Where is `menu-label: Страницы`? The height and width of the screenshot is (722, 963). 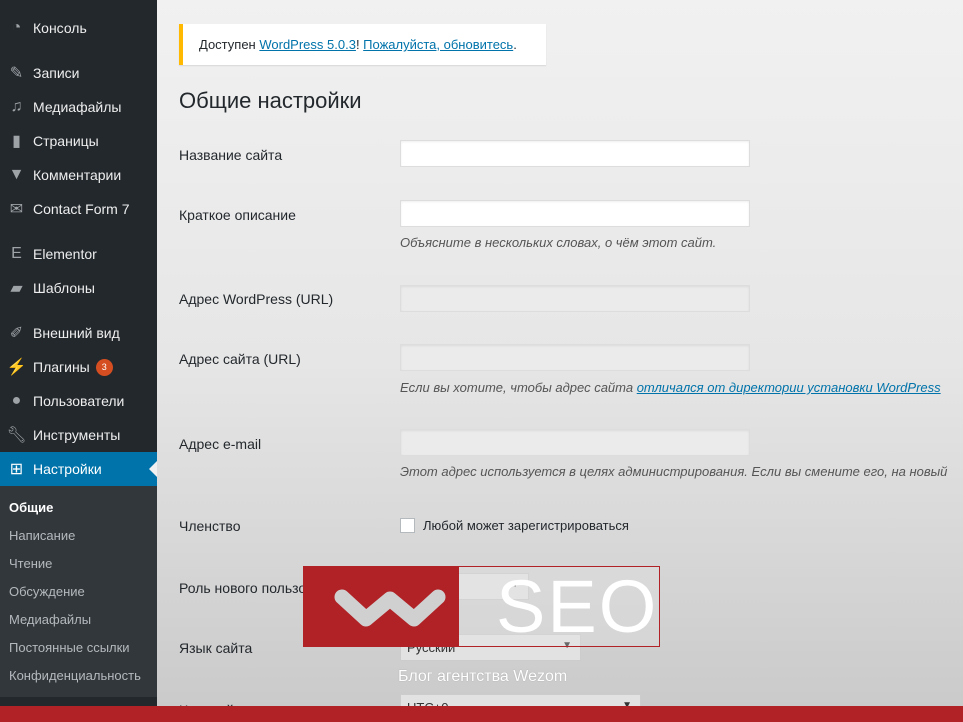
menu-label: Страницы is located at coordinates (66, 141).